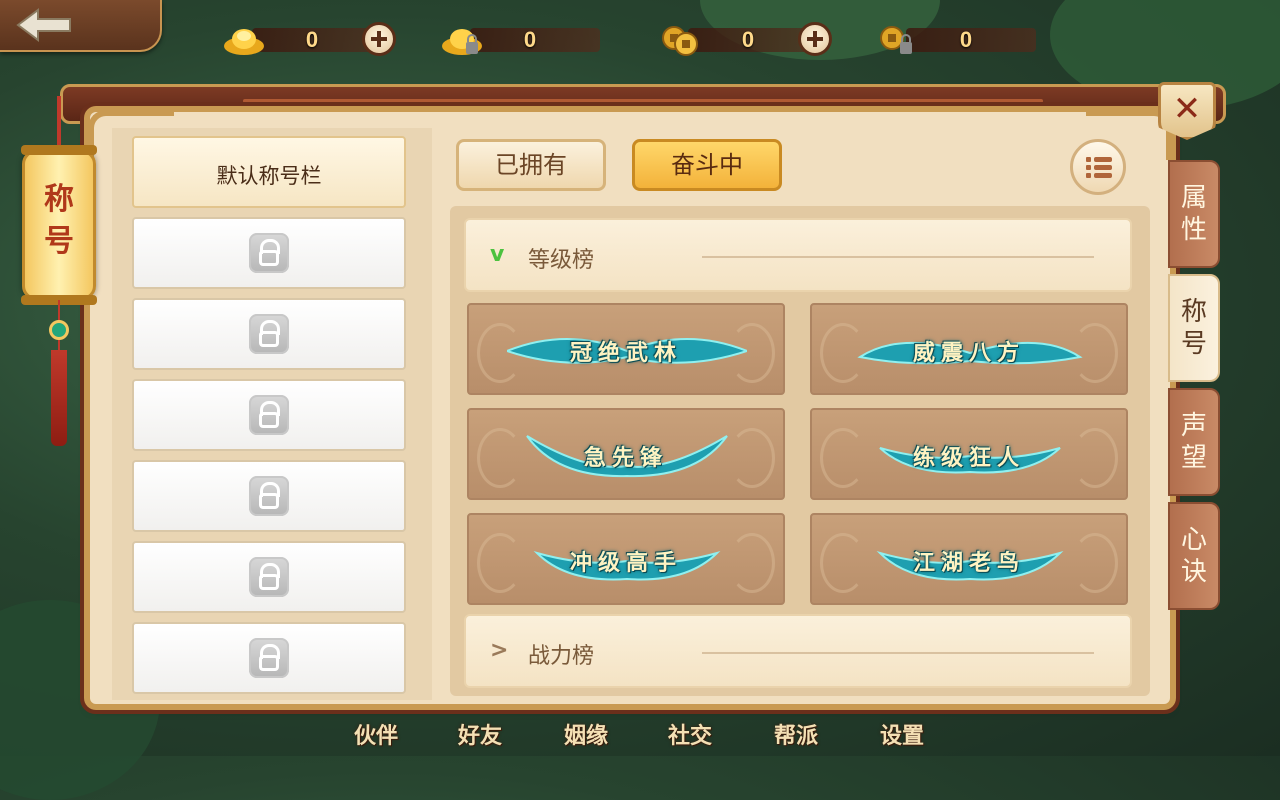  What do you see at coordinates (480, 734) in the screenshot?
I see `nav-friends: 好友` at bounding box center [480, 734].